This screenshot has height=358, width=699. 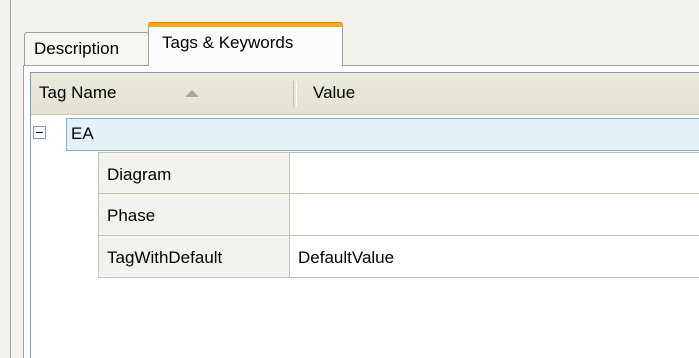 I want to click on table-row: TagWithDefault DefaultValue, so click(x=398, y=257).